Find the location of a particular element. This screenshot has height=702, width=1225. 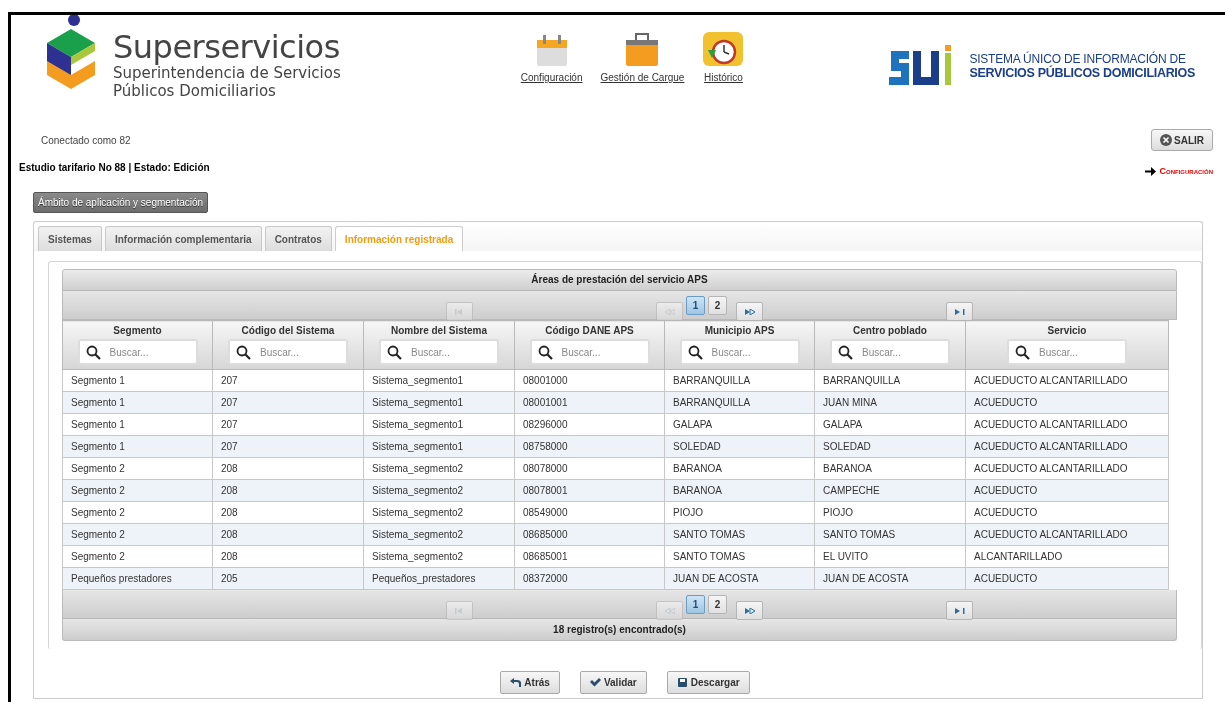

nav-link: Histórico is located at coordinates (723, 77).